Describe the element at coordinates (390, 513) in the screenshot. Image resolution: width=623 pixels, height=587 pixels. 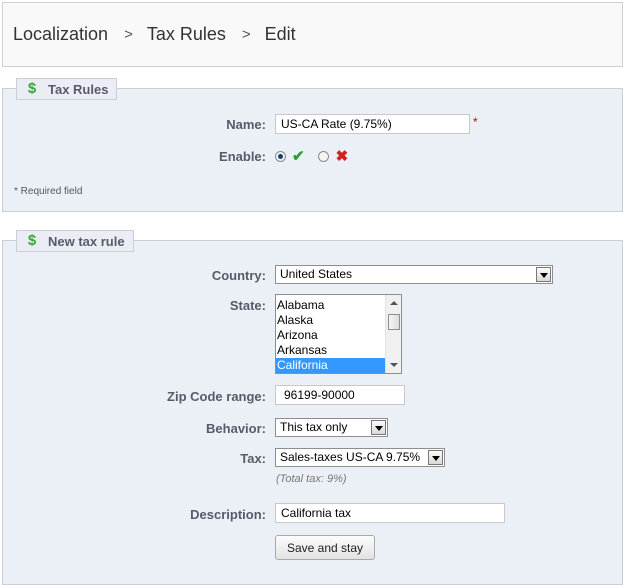
I see `description-input: California tax` at that location.